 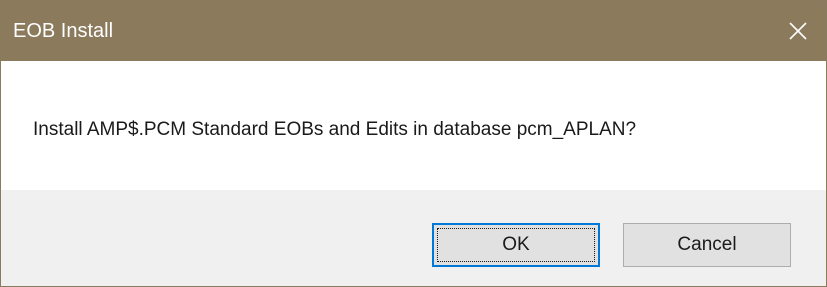 I want to click on cancel-button-label: Cancel, so click(x=707, y=244).